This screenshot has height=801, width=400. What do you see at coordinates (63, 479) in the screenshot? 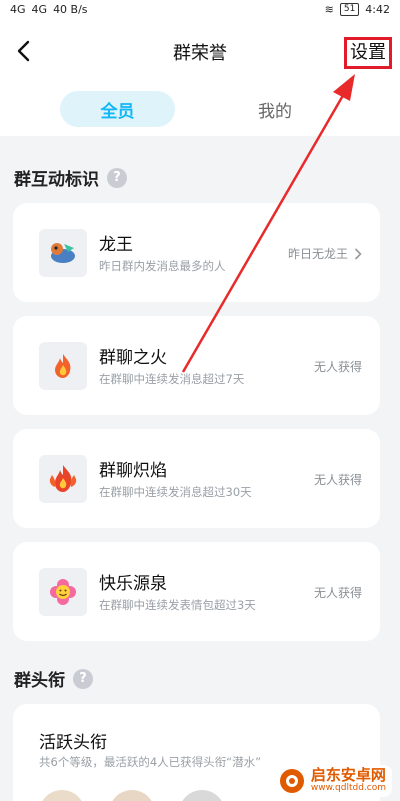
I see `blaze-icon` at bounding box center [63, 479].